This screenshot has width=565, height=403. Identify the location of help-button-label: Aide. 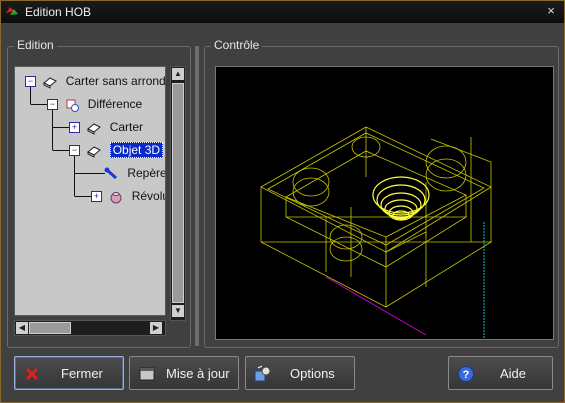
(513, 373).